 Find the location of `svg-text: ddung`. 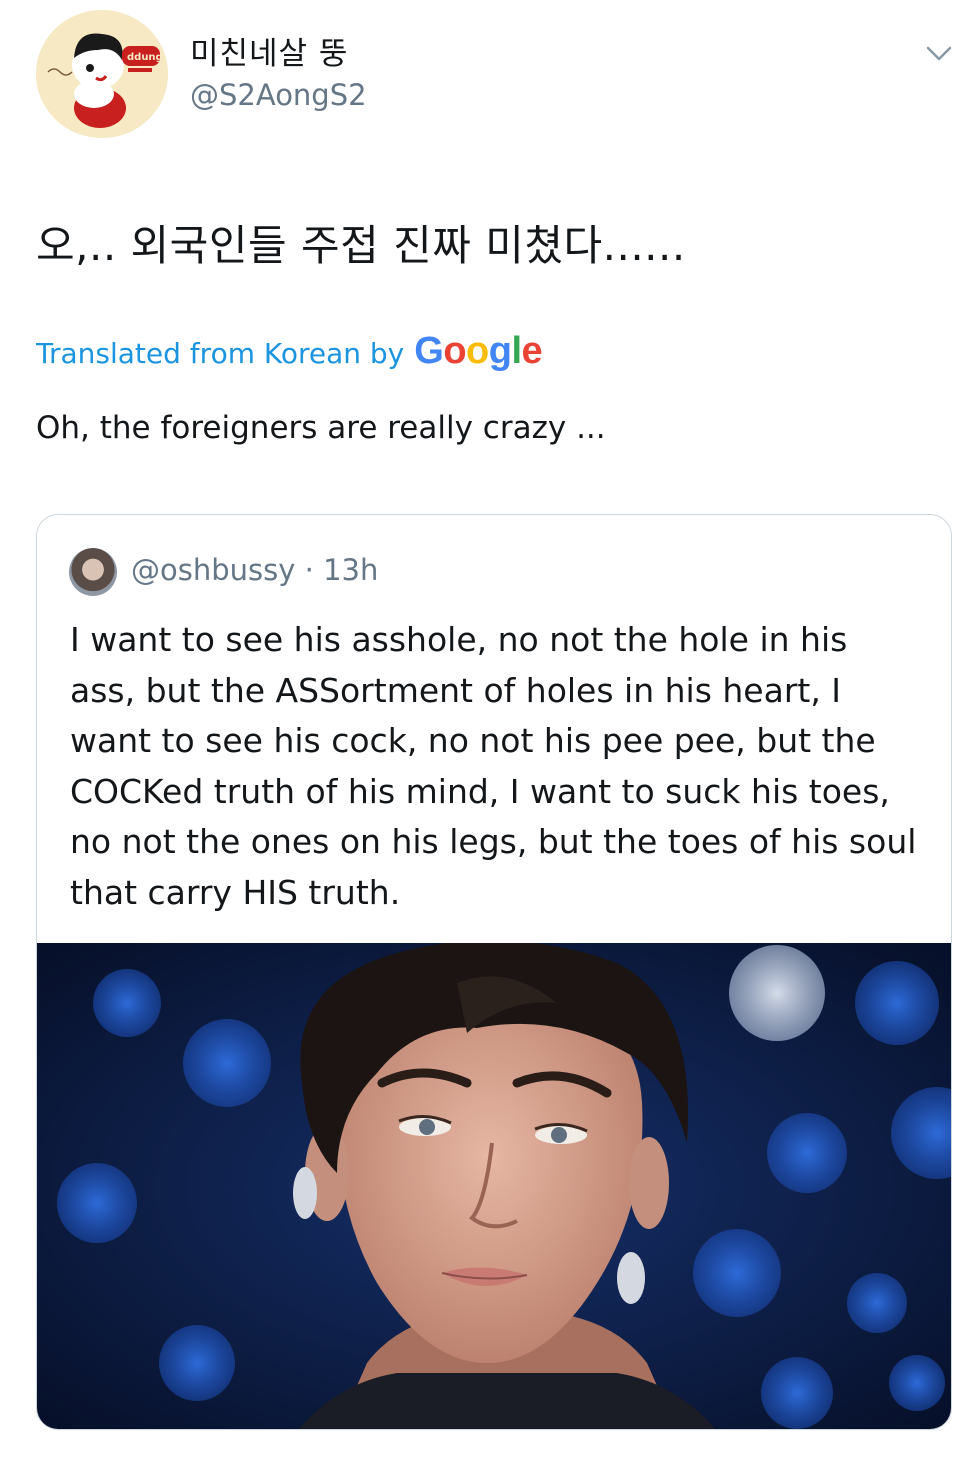

svg-text: ddung is located at coordinates (145, 57).